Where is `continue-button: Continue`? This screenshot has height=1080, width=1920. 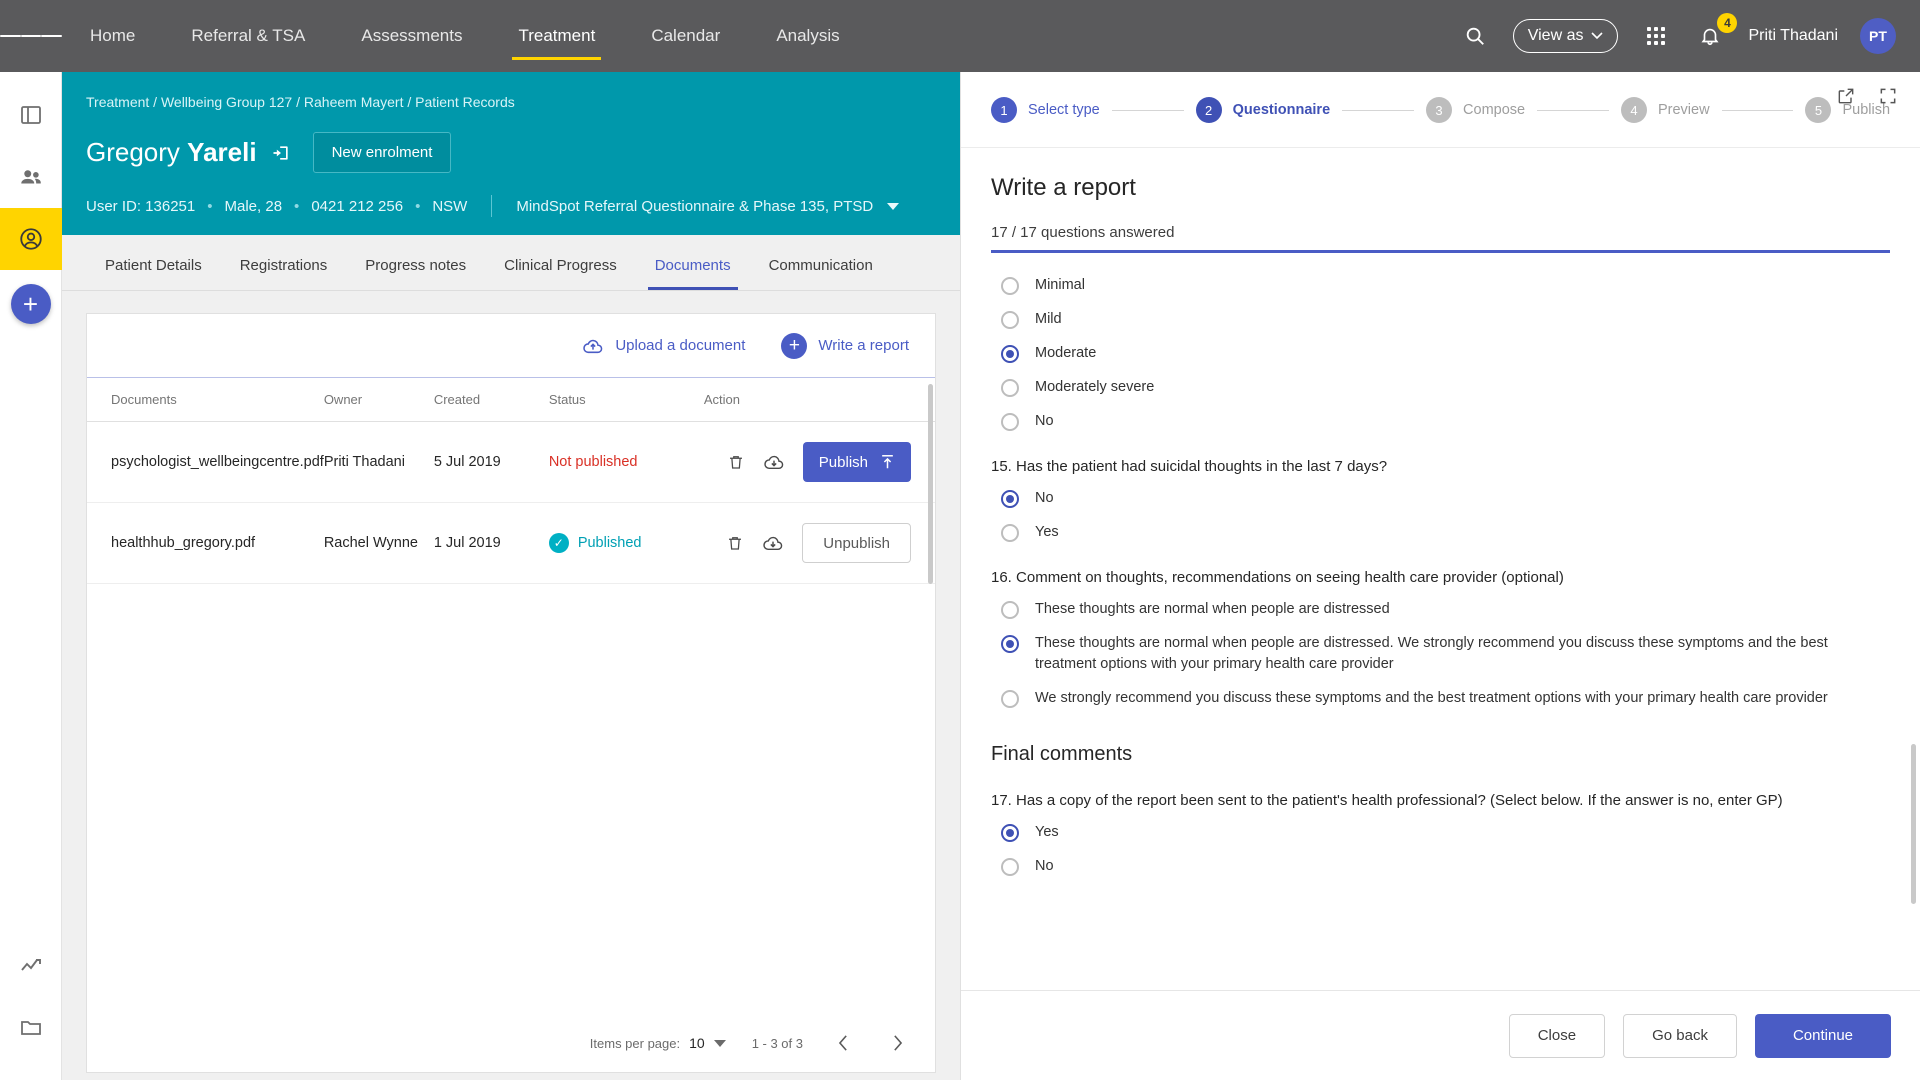 continue-button: Continue is located at coordinates (1822, 1035).